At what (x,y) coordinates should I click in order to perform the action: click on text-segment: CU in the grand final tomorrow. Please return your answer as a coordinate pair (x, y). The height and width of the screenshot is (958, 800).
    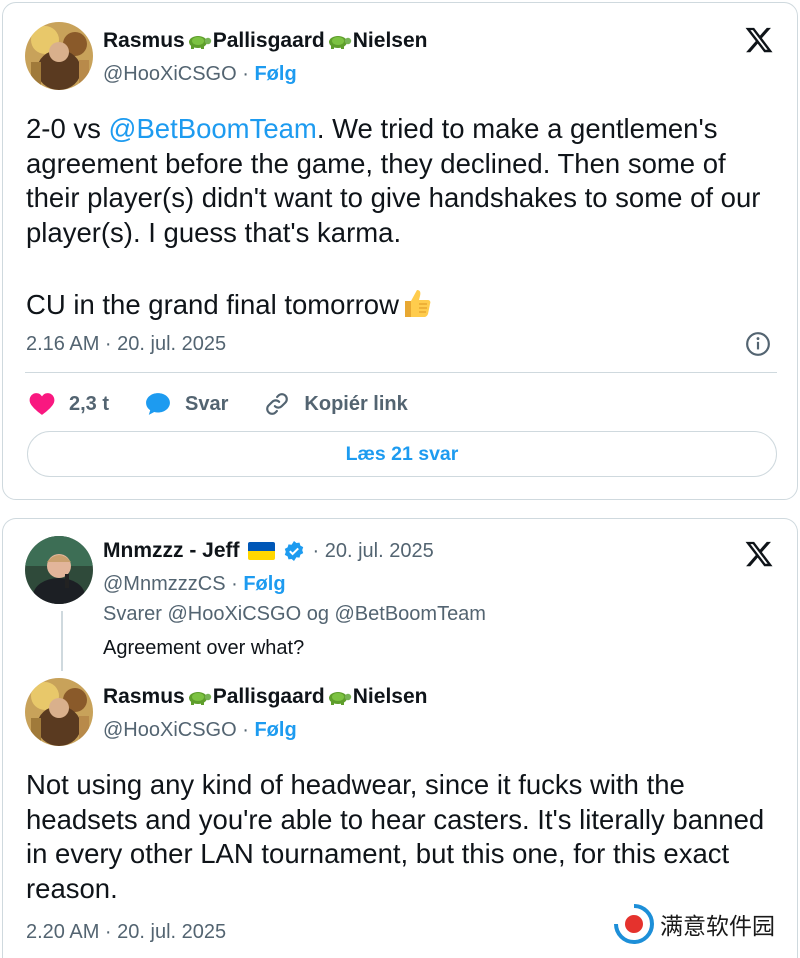
    Looking at the image, I should click on (212, 304).